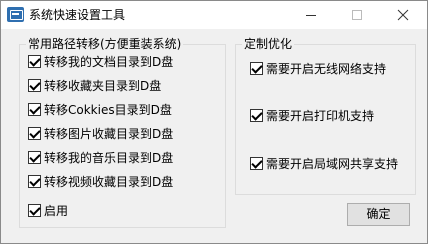 This screenshot has height=244, width=428. I want to click on close-button, so click(403, 15).